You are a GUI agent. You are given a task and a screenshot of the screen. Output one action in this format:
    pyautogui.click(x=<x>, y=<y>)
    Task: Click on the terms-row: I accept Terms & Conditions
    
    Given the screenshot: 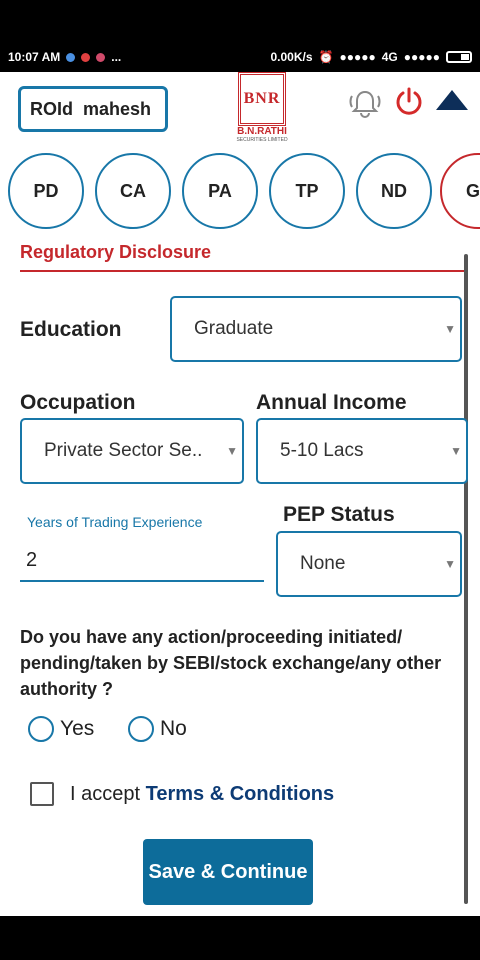 What is the action you would take?
    pyautogui.click(x=182, y=794)
    